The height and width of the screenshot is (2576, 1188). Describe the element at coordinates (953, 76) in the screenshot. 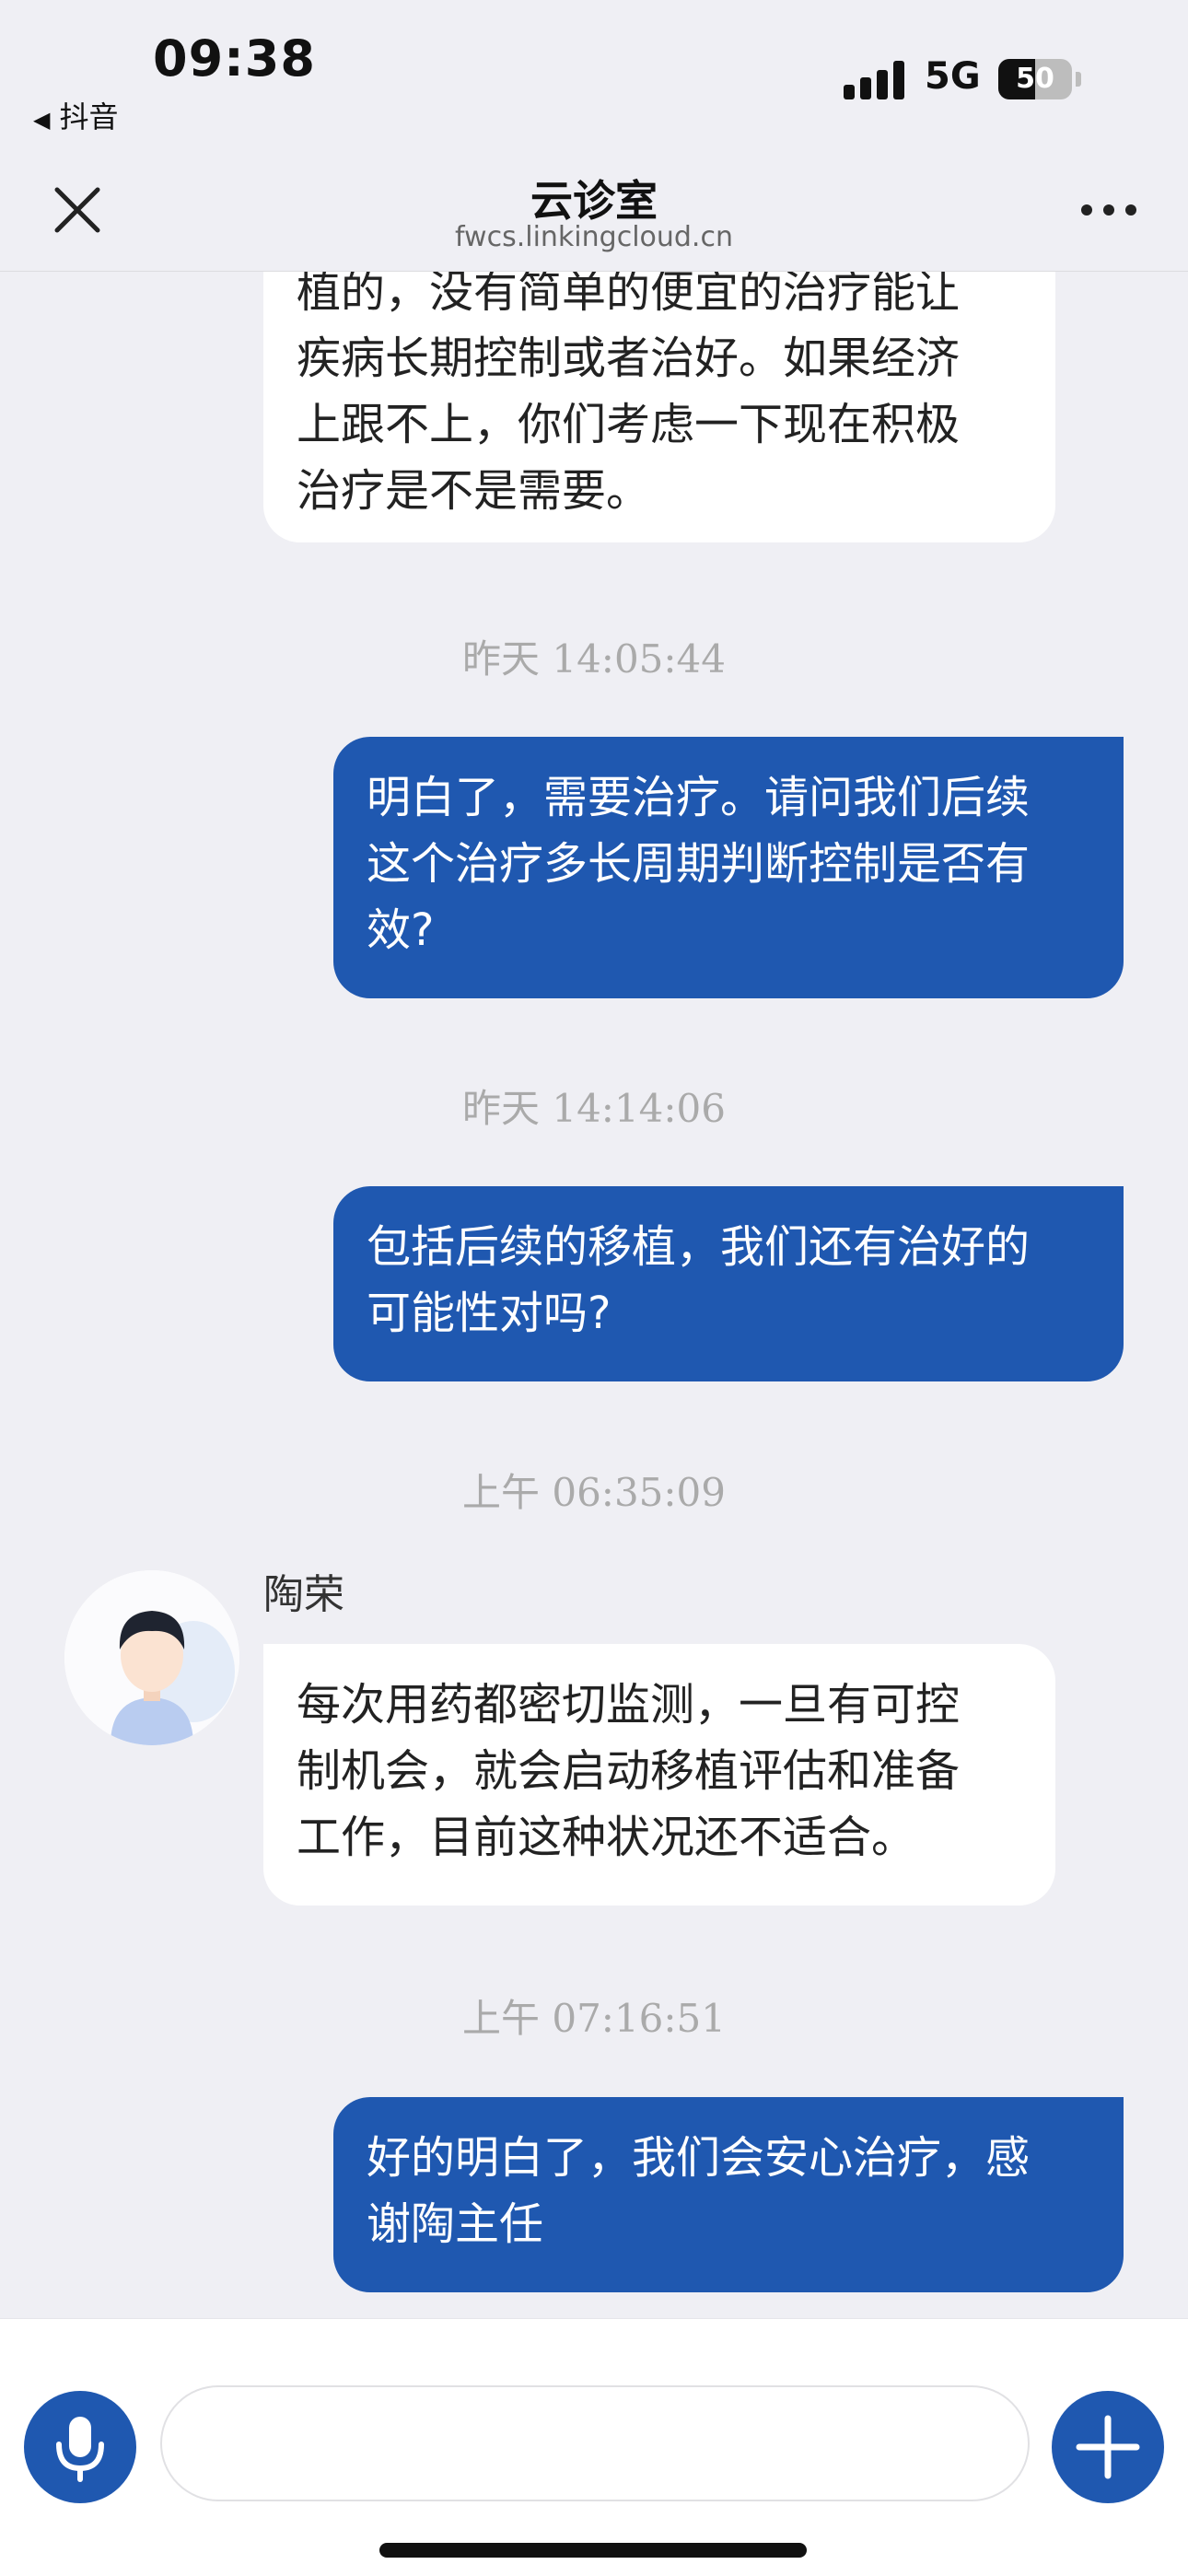

I see `network-label: 5G` at that location.